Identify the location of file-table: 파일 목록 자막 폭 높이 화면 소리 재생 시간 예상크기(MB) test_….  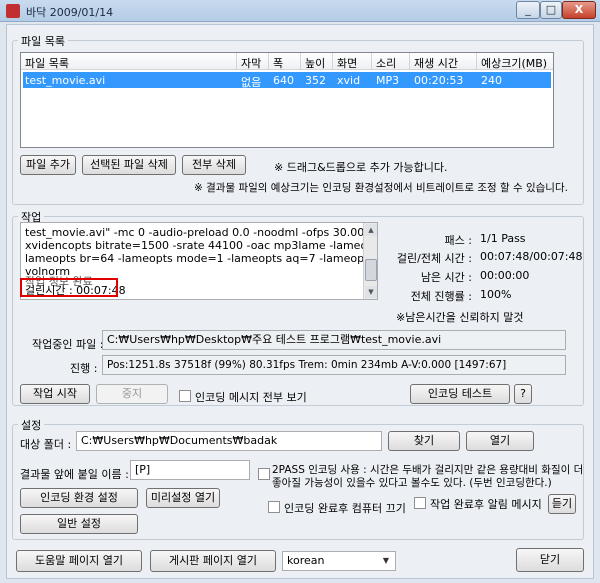
(287, 100).